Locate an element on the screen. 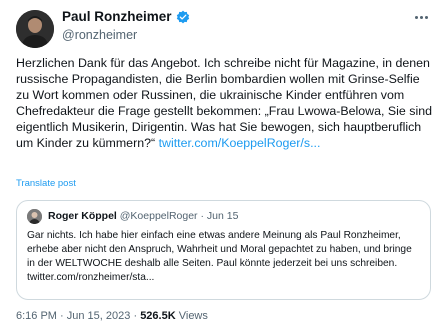 Image resolution: width=445 pixels, height=331 pixels. post-time: 6:16 PM is located at coordinates (36, 316).